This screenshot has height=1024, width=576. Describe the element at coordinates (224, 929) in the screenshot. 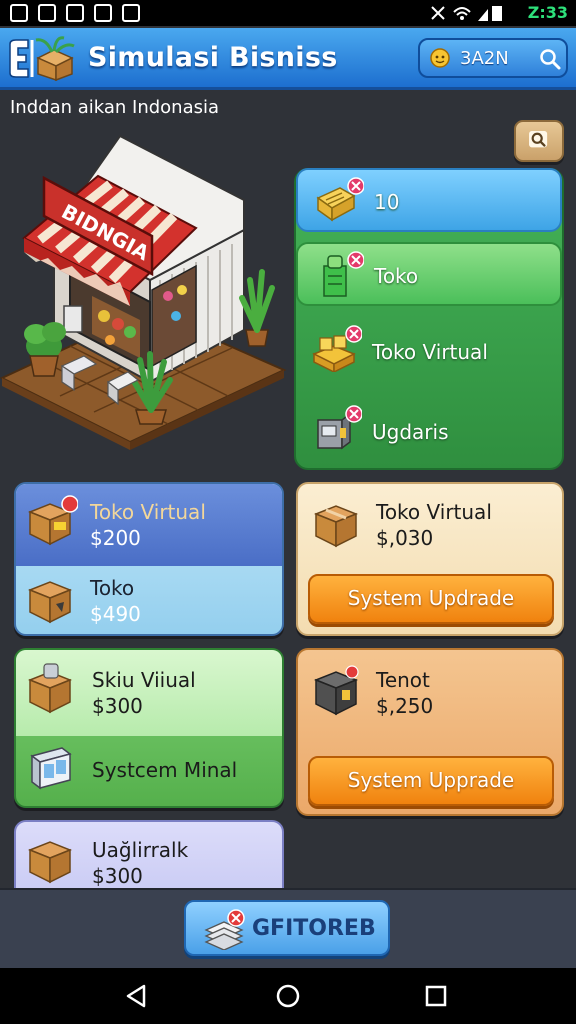

I see `documents-icon` at that location.